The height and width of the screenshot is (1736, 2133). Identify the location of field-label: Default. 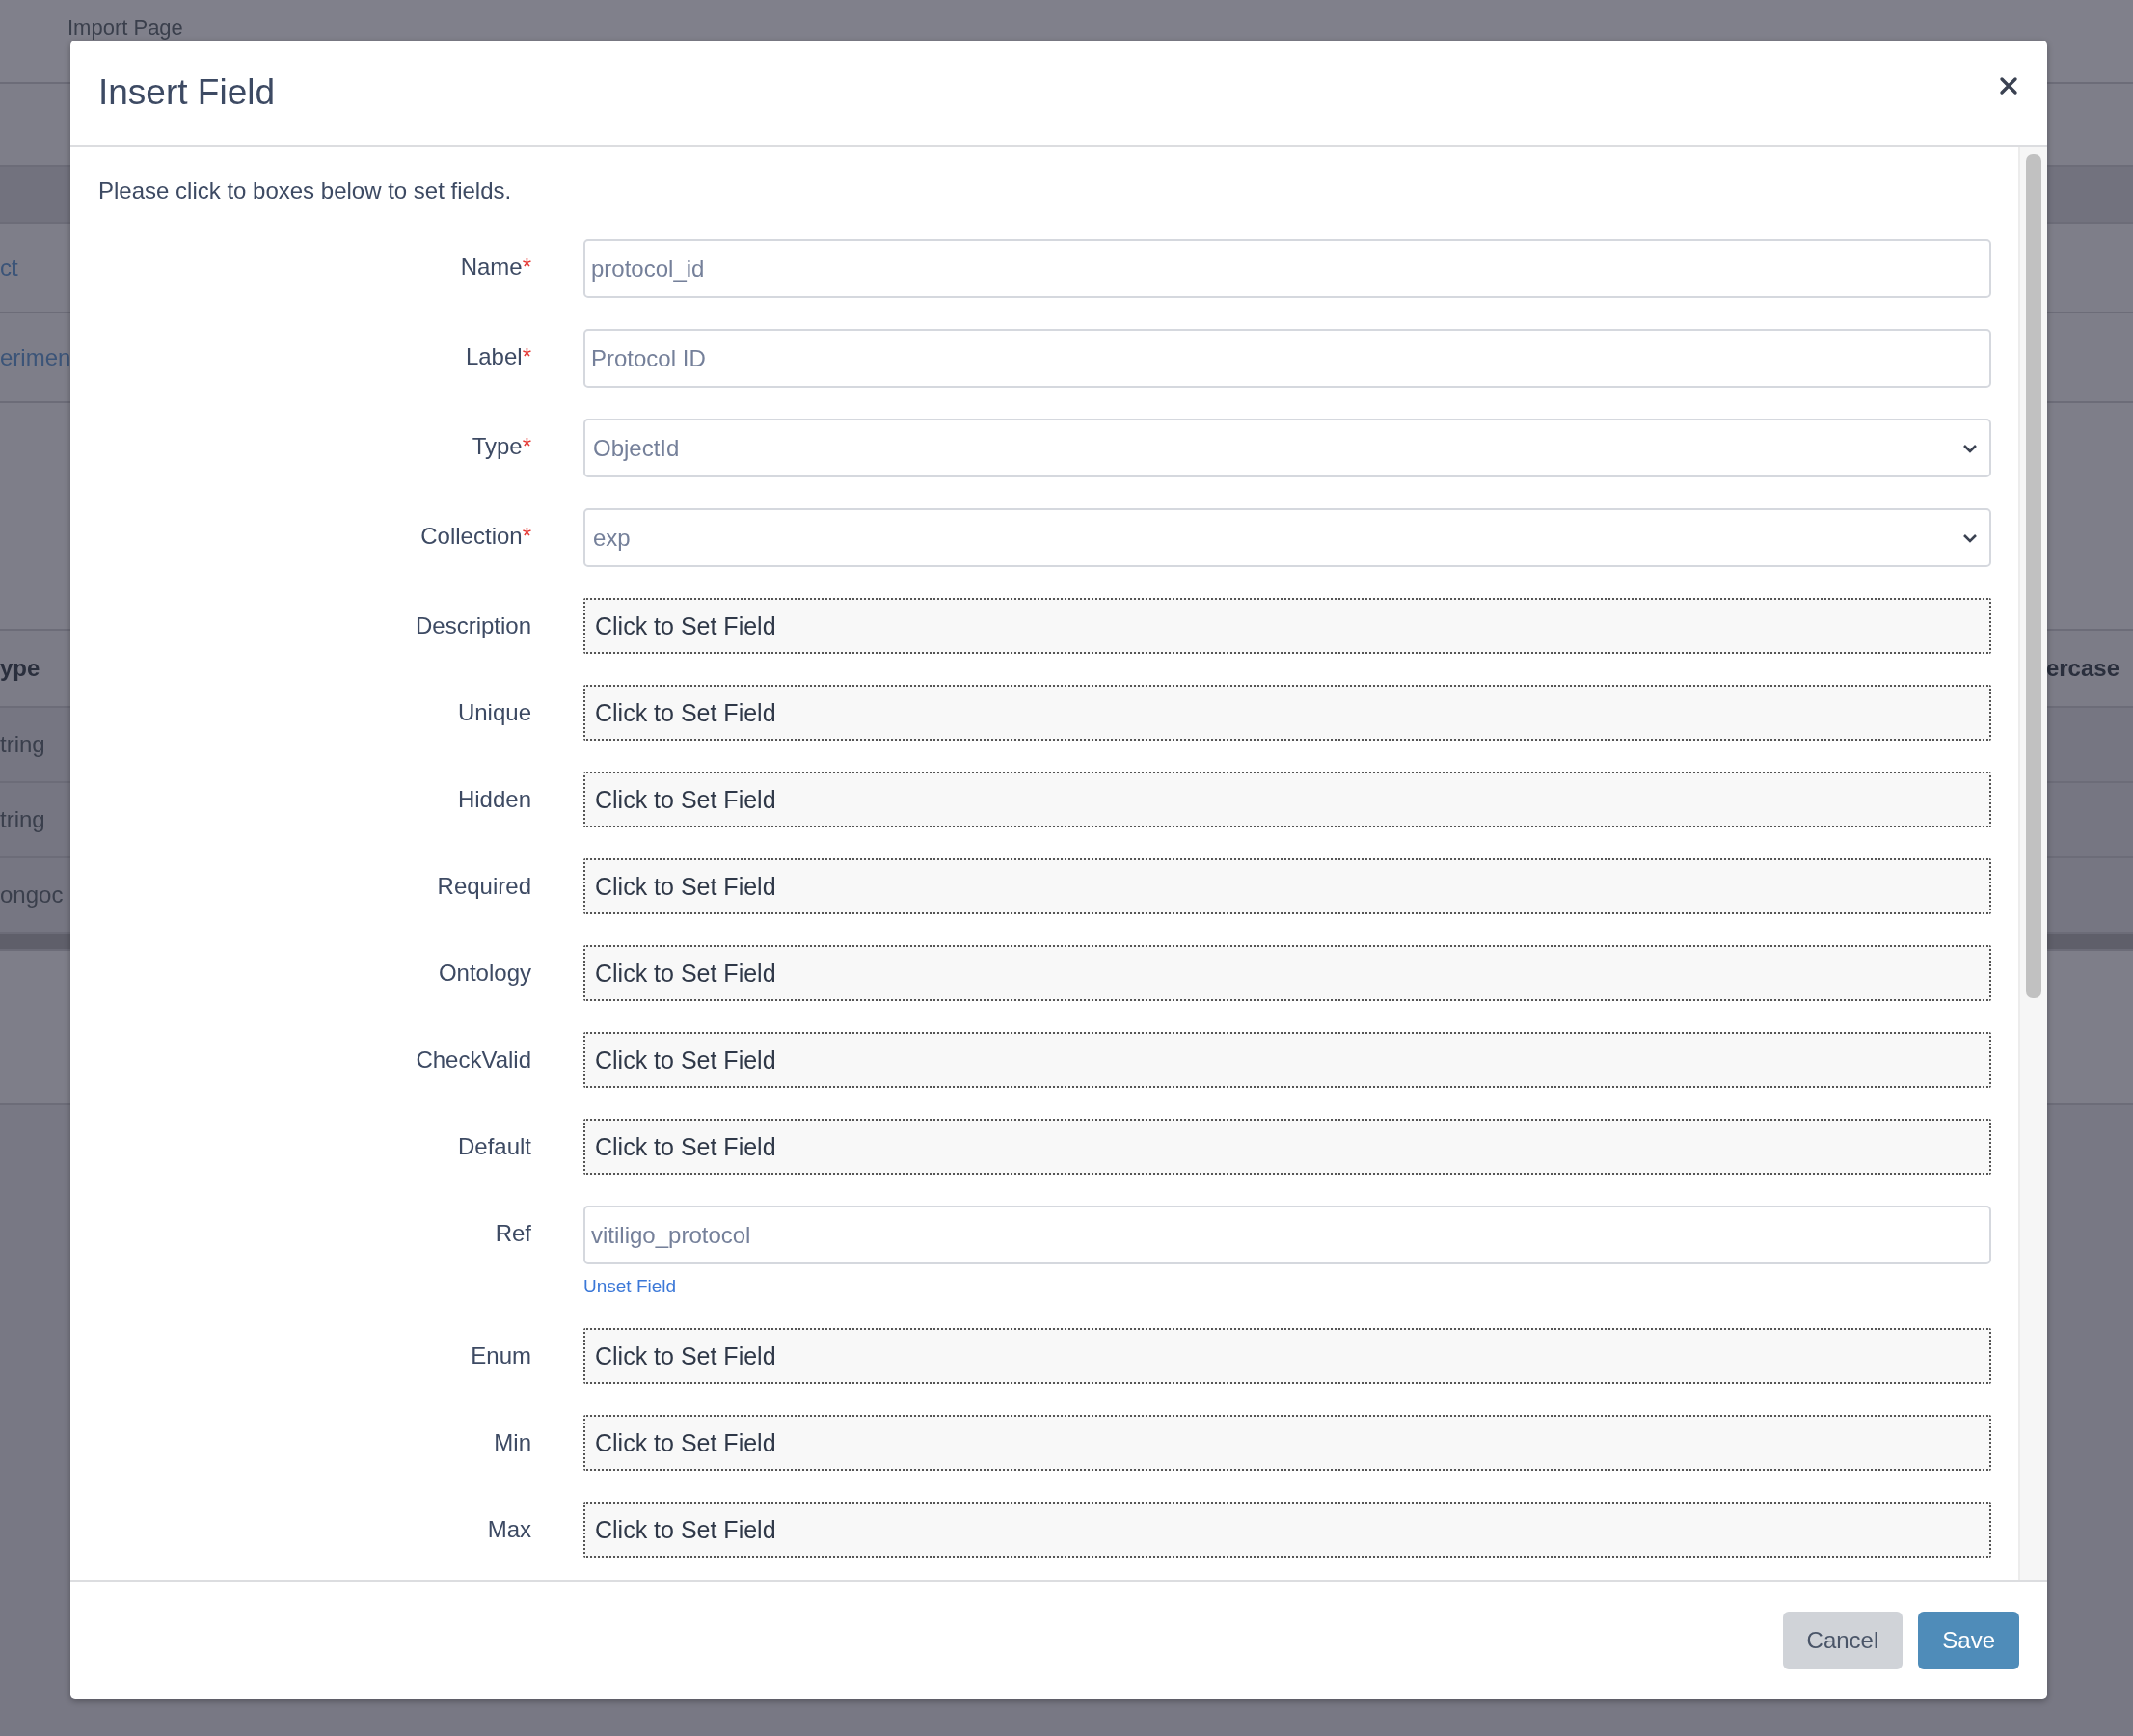
(494, 1146).